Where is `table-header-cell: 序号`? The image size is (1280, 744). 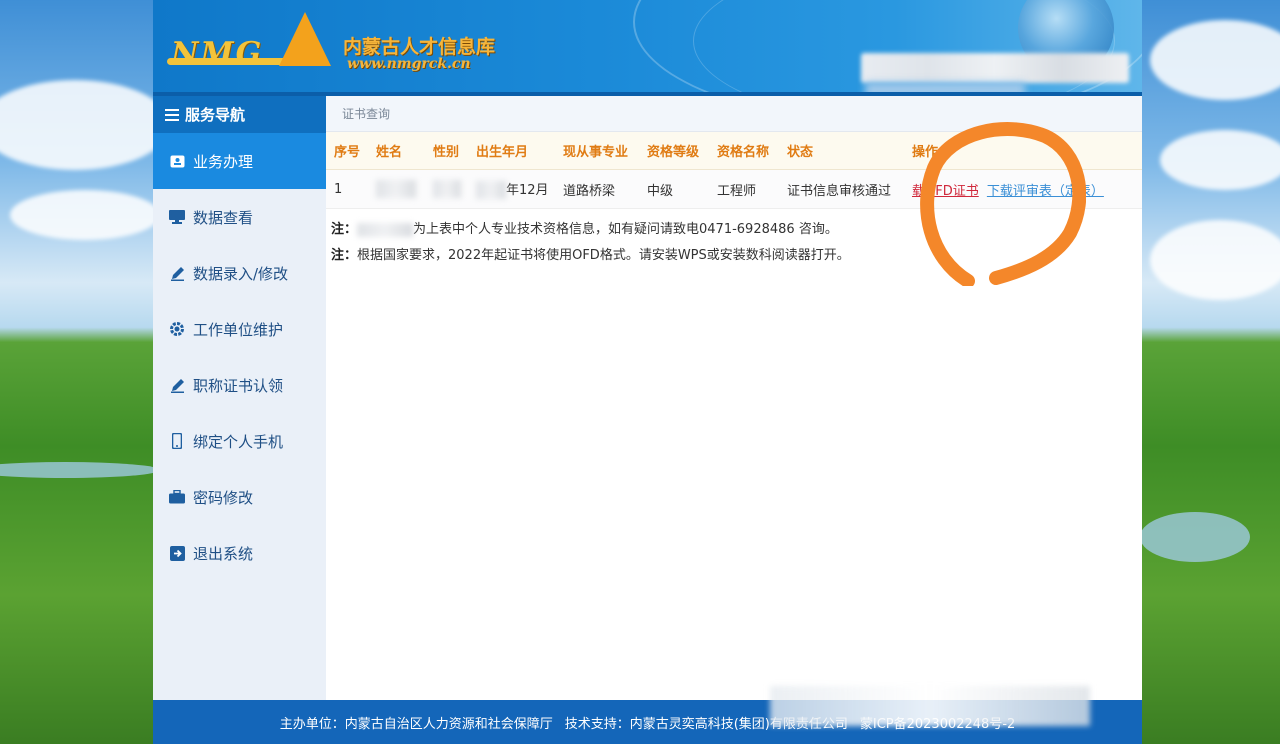
table-header-cell: 序号 is located at coordinates (347, 151).